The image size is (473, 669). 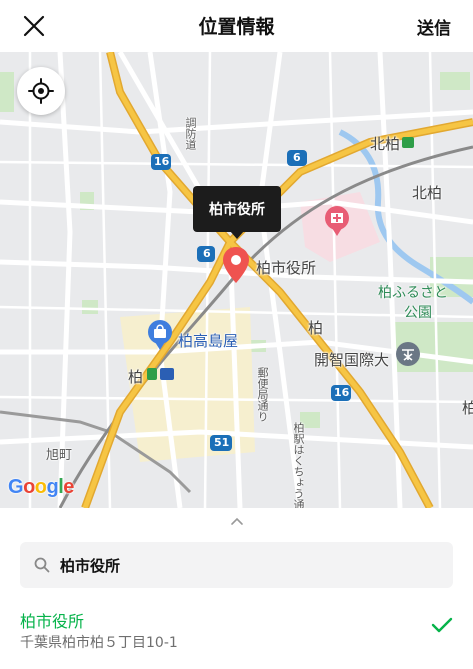 What do you see at coordinates (342, 392) in the screenshot?
I see `route-16-label-2: 16` at bounding box center [342, 392].